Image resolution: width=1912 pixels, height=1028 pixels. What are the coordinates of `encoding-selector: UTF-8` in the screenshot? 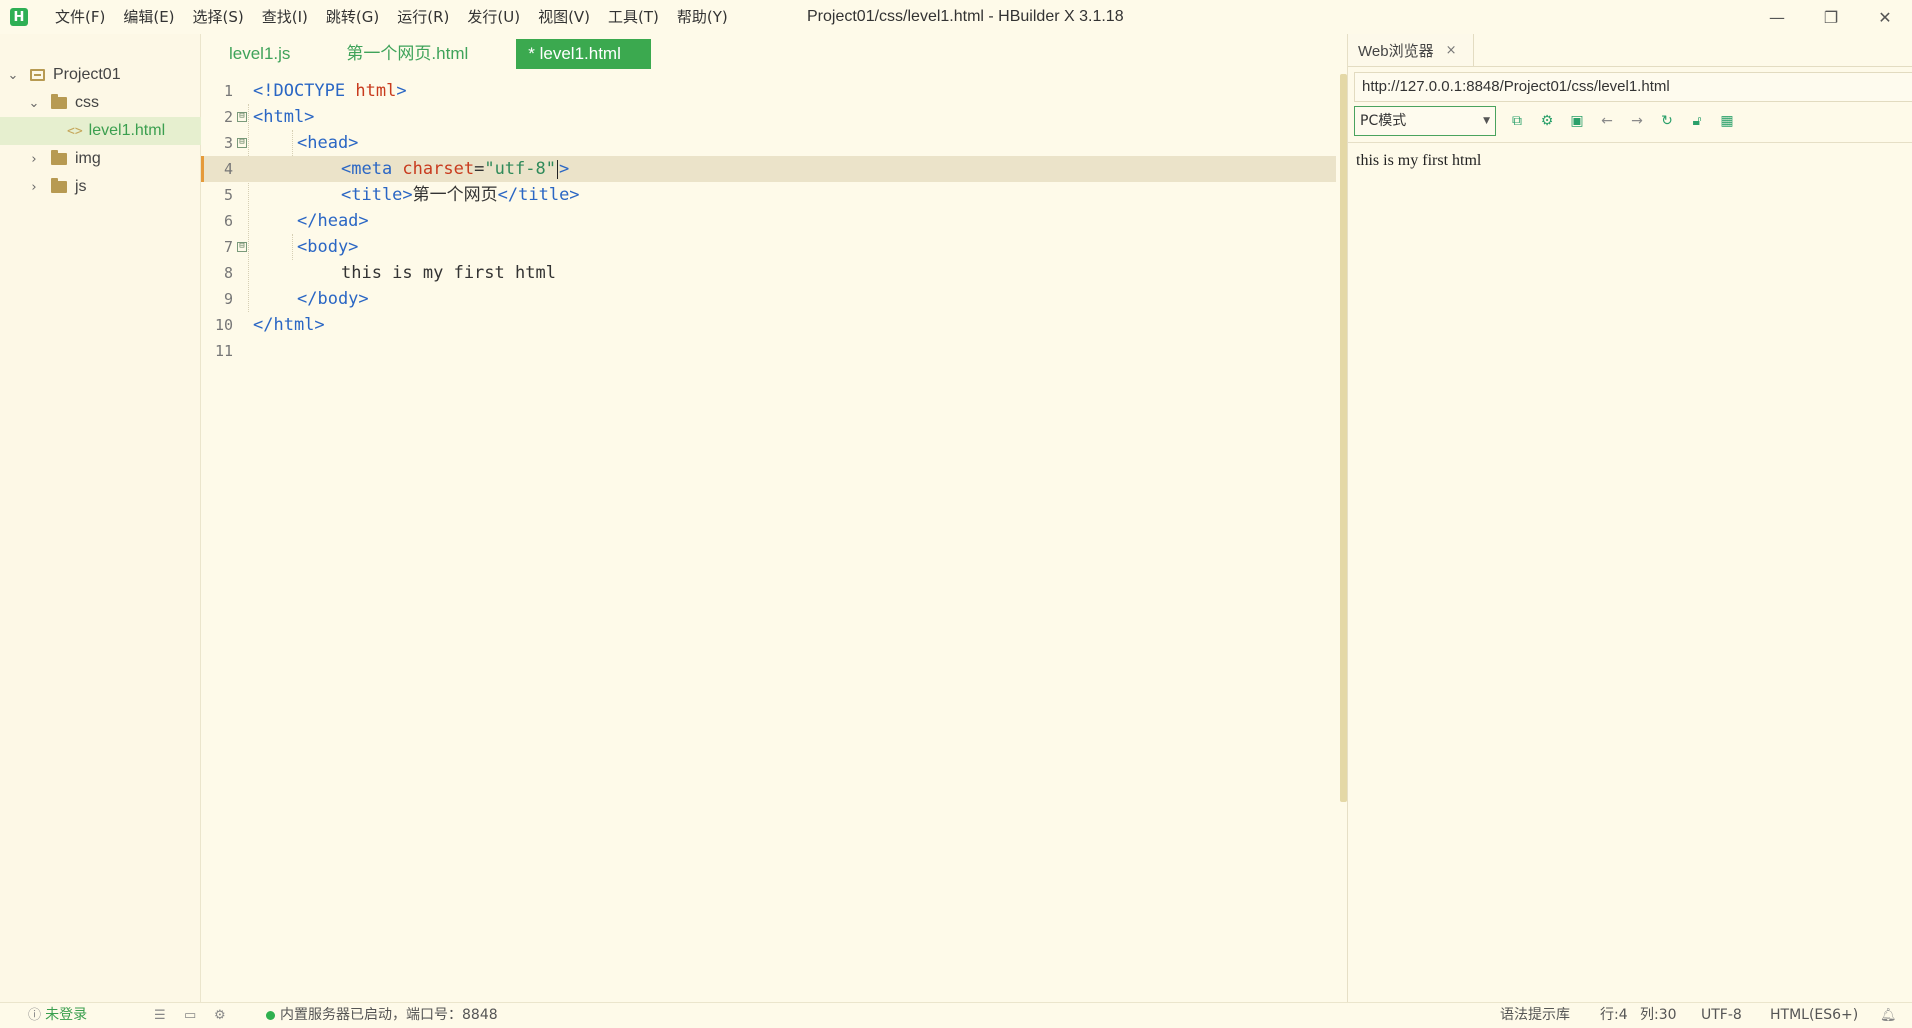 It's located at (1721, 1015).